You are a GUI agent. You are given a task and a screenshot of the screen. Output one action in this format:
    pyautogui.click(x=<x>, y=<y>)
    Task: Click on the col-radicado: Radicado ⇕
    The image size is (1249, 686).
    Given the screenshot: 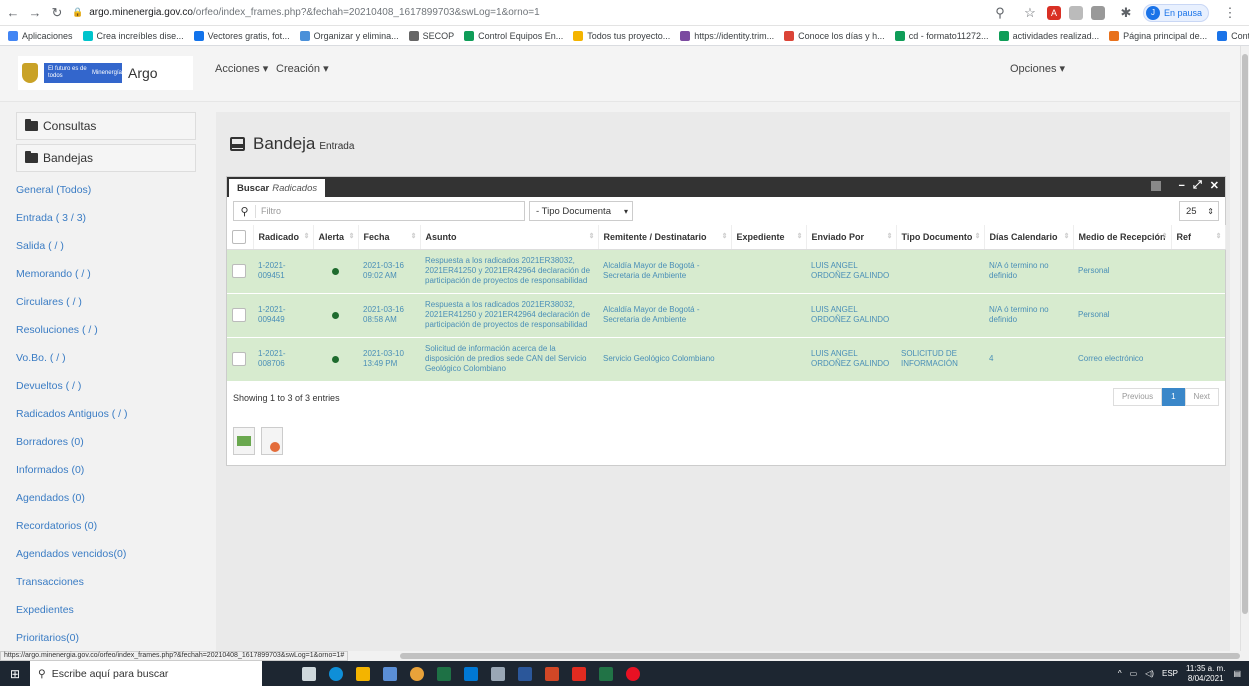 What is the action you would take?
    pyautogui.click(x=283, y=237)
    